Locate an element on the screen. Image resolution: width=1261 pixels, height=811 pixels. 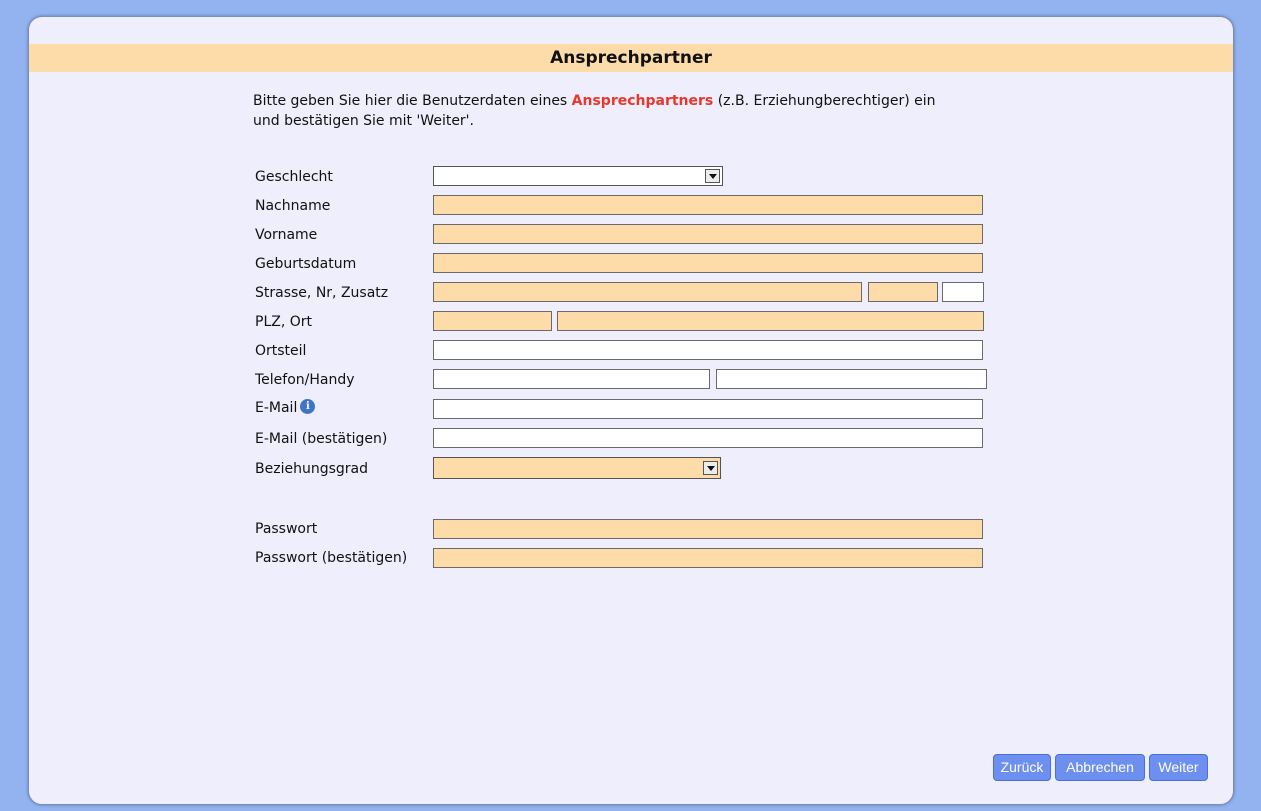
lastname-label: Nachname is located at coordinates (293, 206).